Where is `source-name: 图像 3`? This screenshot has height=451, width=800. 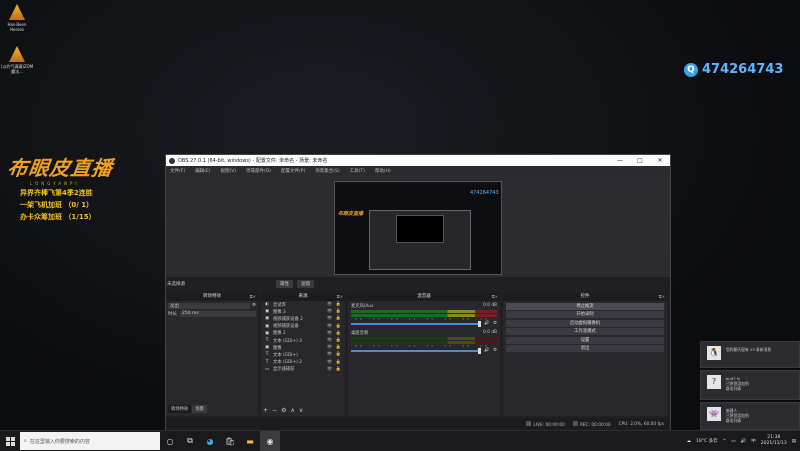
source-name: 图像 3 is located at coordinates (279, 312).